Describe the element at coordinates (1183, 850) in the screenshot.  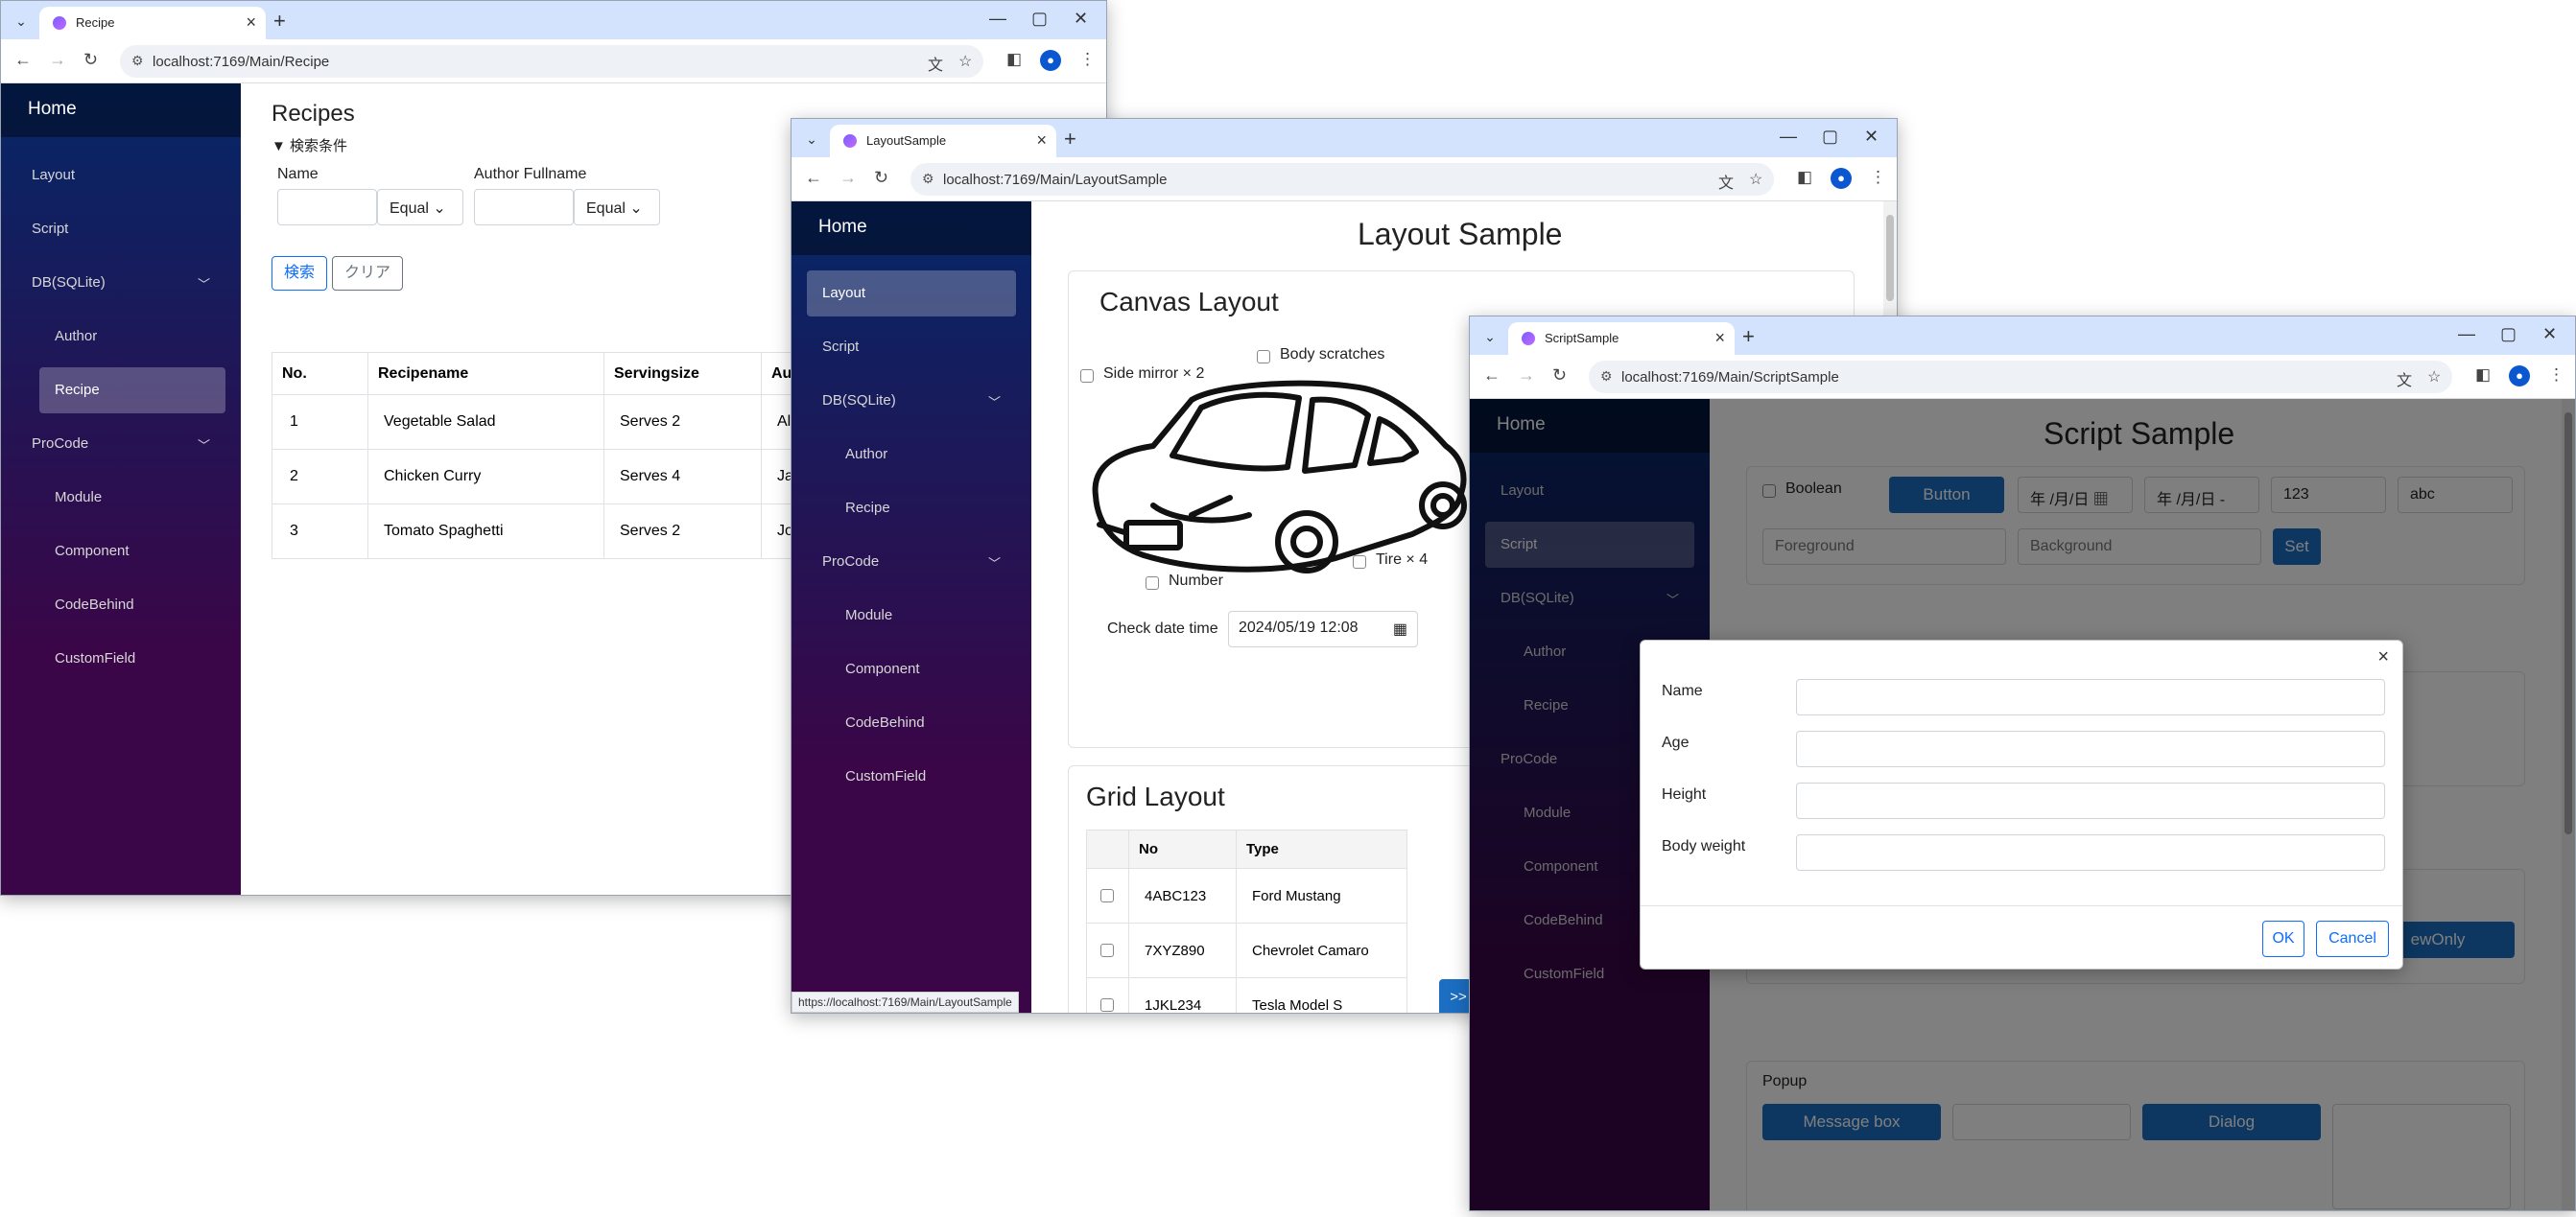
I see `column-header: No` at that location.